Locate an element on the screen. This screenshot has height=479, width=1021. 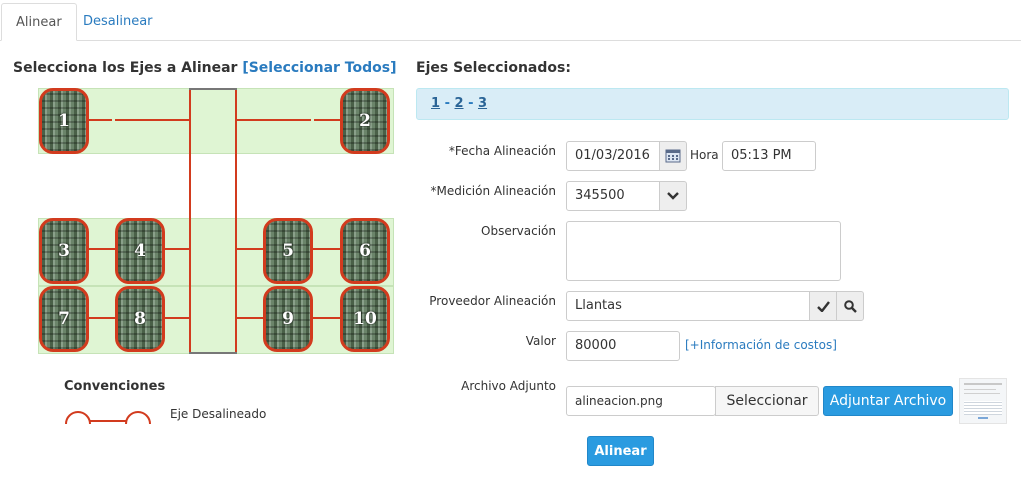
tire-7: 7 is located at coordinates (64, 319).